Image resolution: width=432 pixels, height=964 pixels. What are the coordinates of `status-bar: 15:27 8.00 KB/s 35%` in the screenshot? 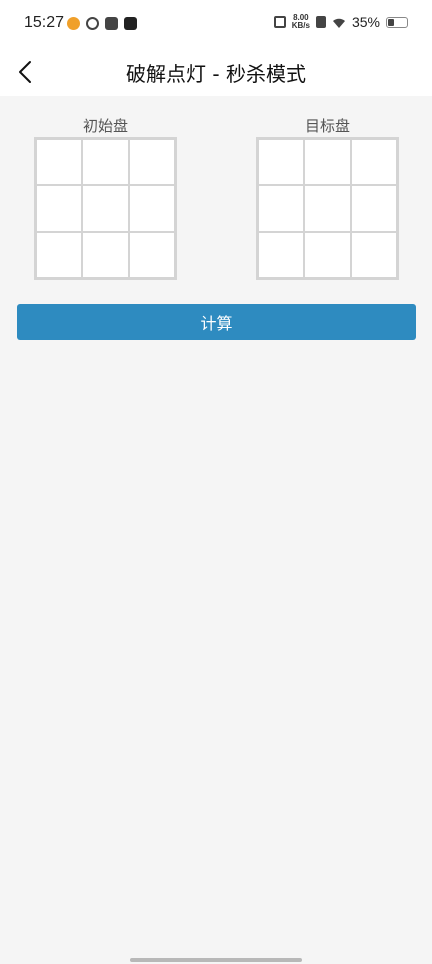 It's located at (216, 25).